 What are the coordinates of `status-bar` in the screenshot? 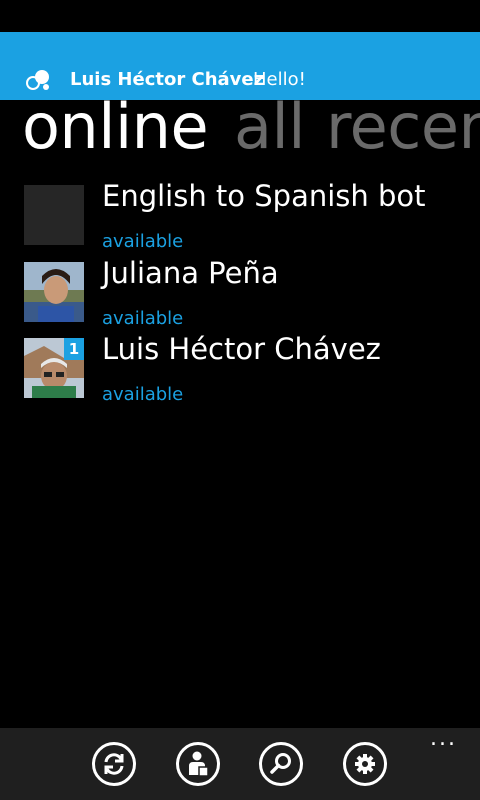 It's located at (240, 16).